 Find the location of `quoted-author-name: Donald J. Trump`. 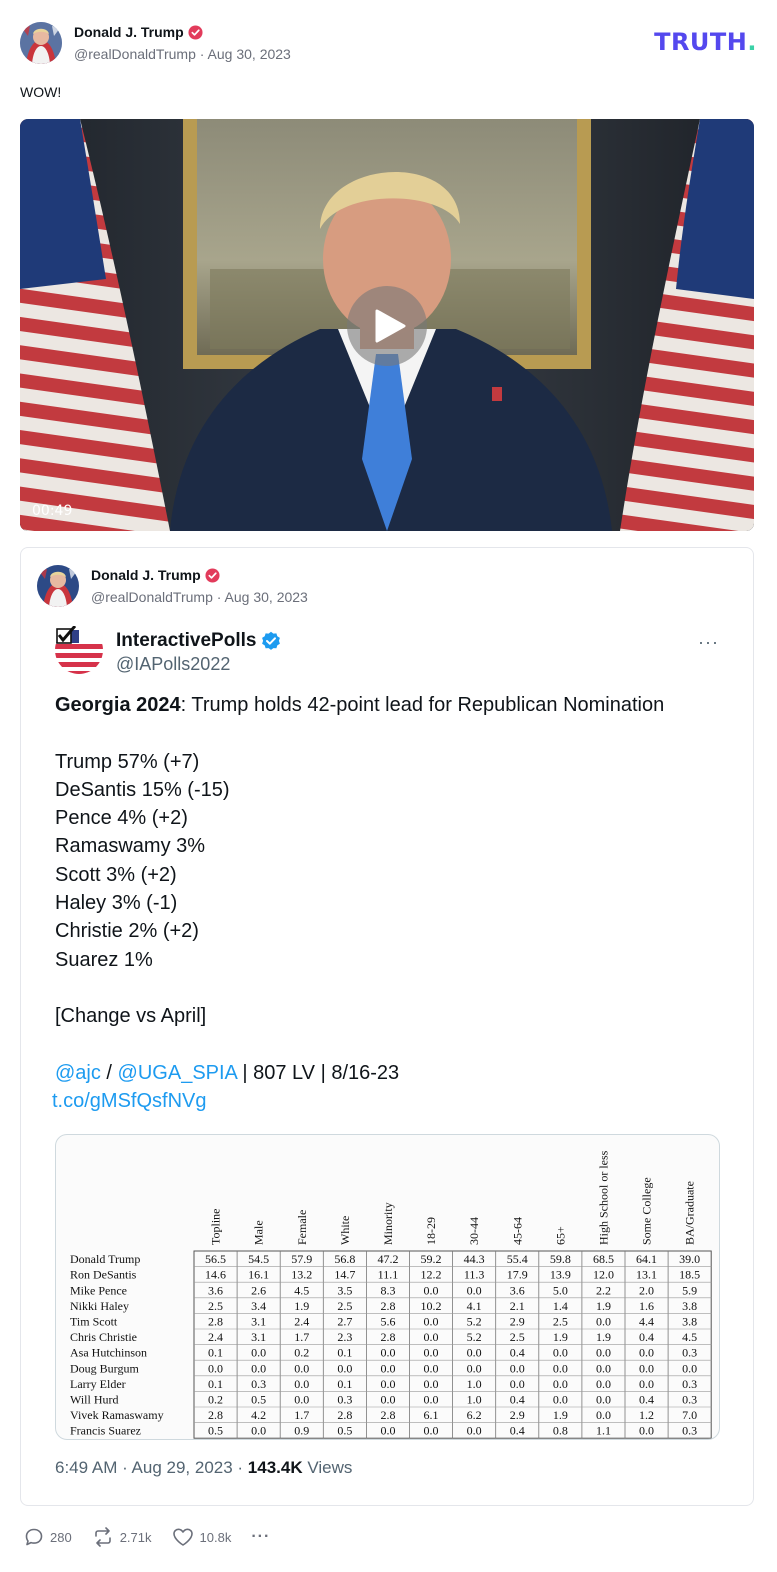

quoted-author-name: Donald J. Trump is located at coordinates (146, 575).